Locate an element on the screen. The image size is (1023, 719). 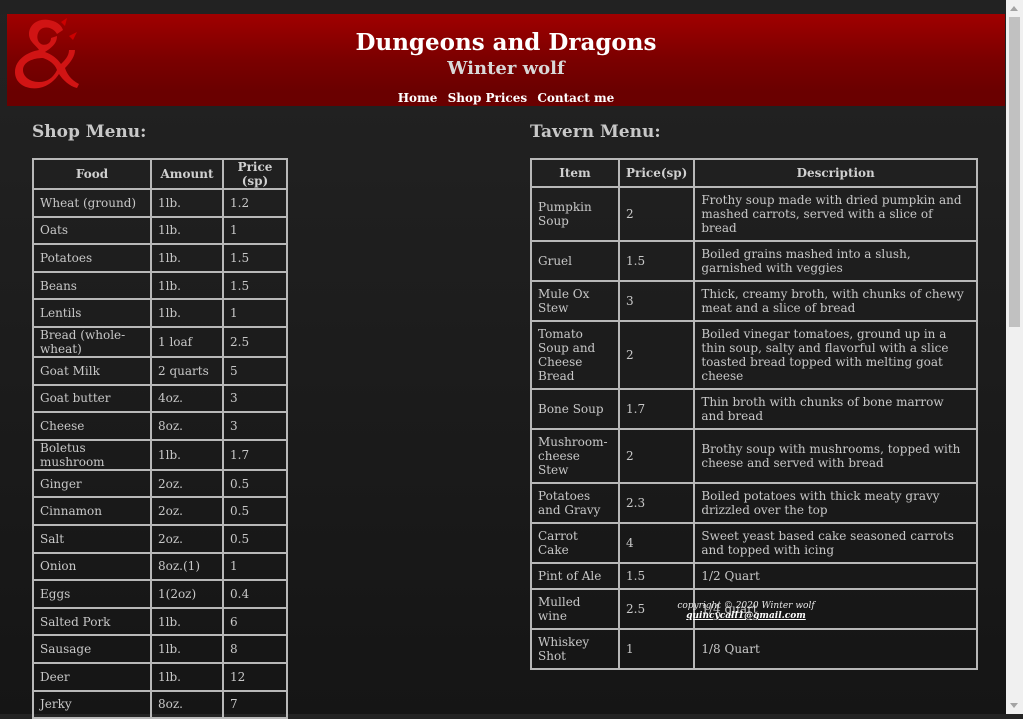
column-header: Price(sp) is located at coordinates (656, 173).